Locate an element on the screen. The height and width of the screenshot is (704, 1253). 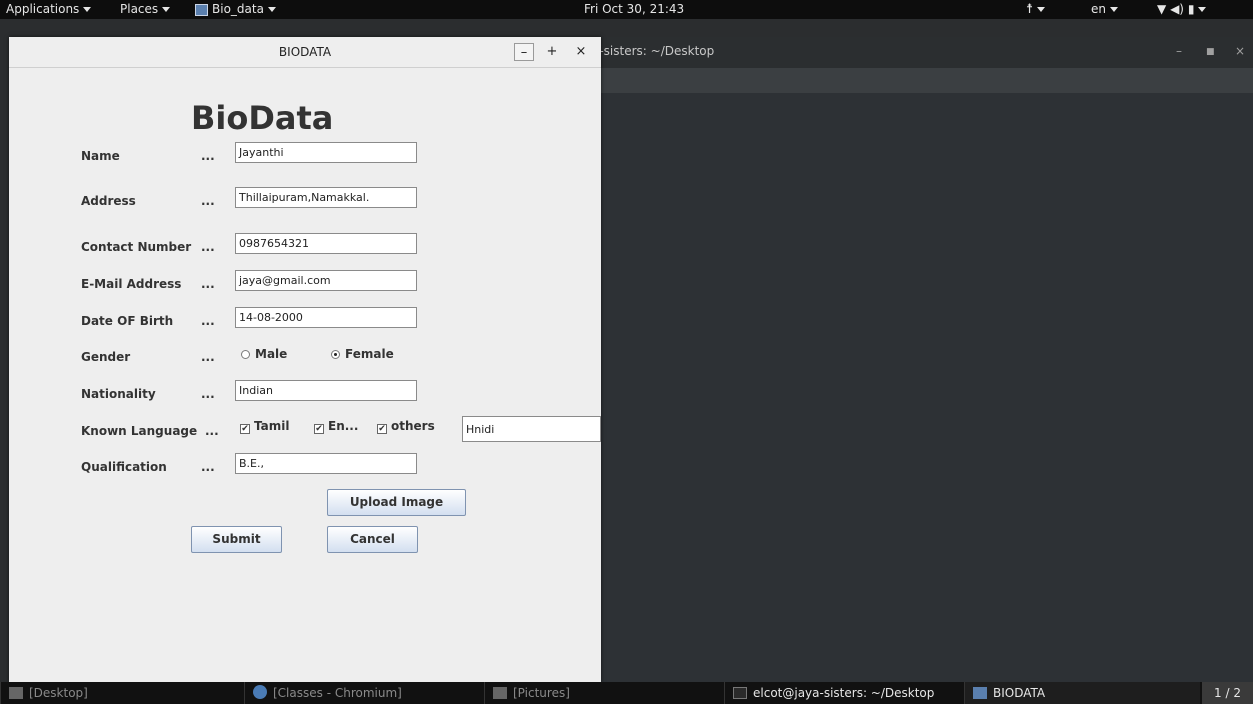
accessibility-menu: ☨ is located at coordinates (1036, 9).